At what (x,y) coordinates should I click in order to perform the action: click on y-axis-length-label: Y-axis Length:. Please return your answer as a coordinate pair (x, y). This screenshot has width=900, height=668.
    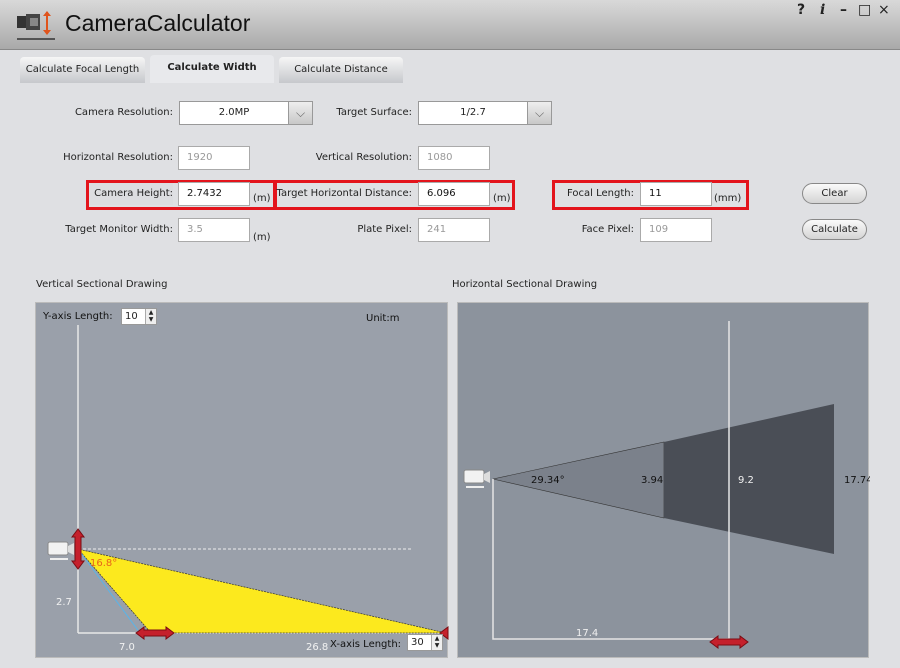
    Looking at the image, I should click on (77, 316).